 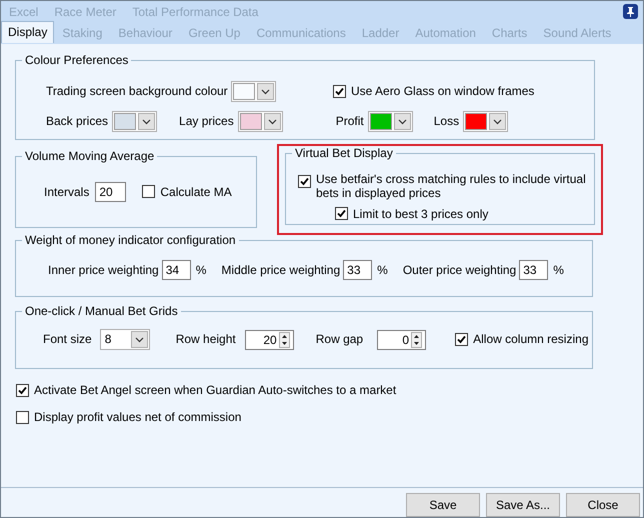 I want to click on field-label: Row gap, so click(x=340, y=339).